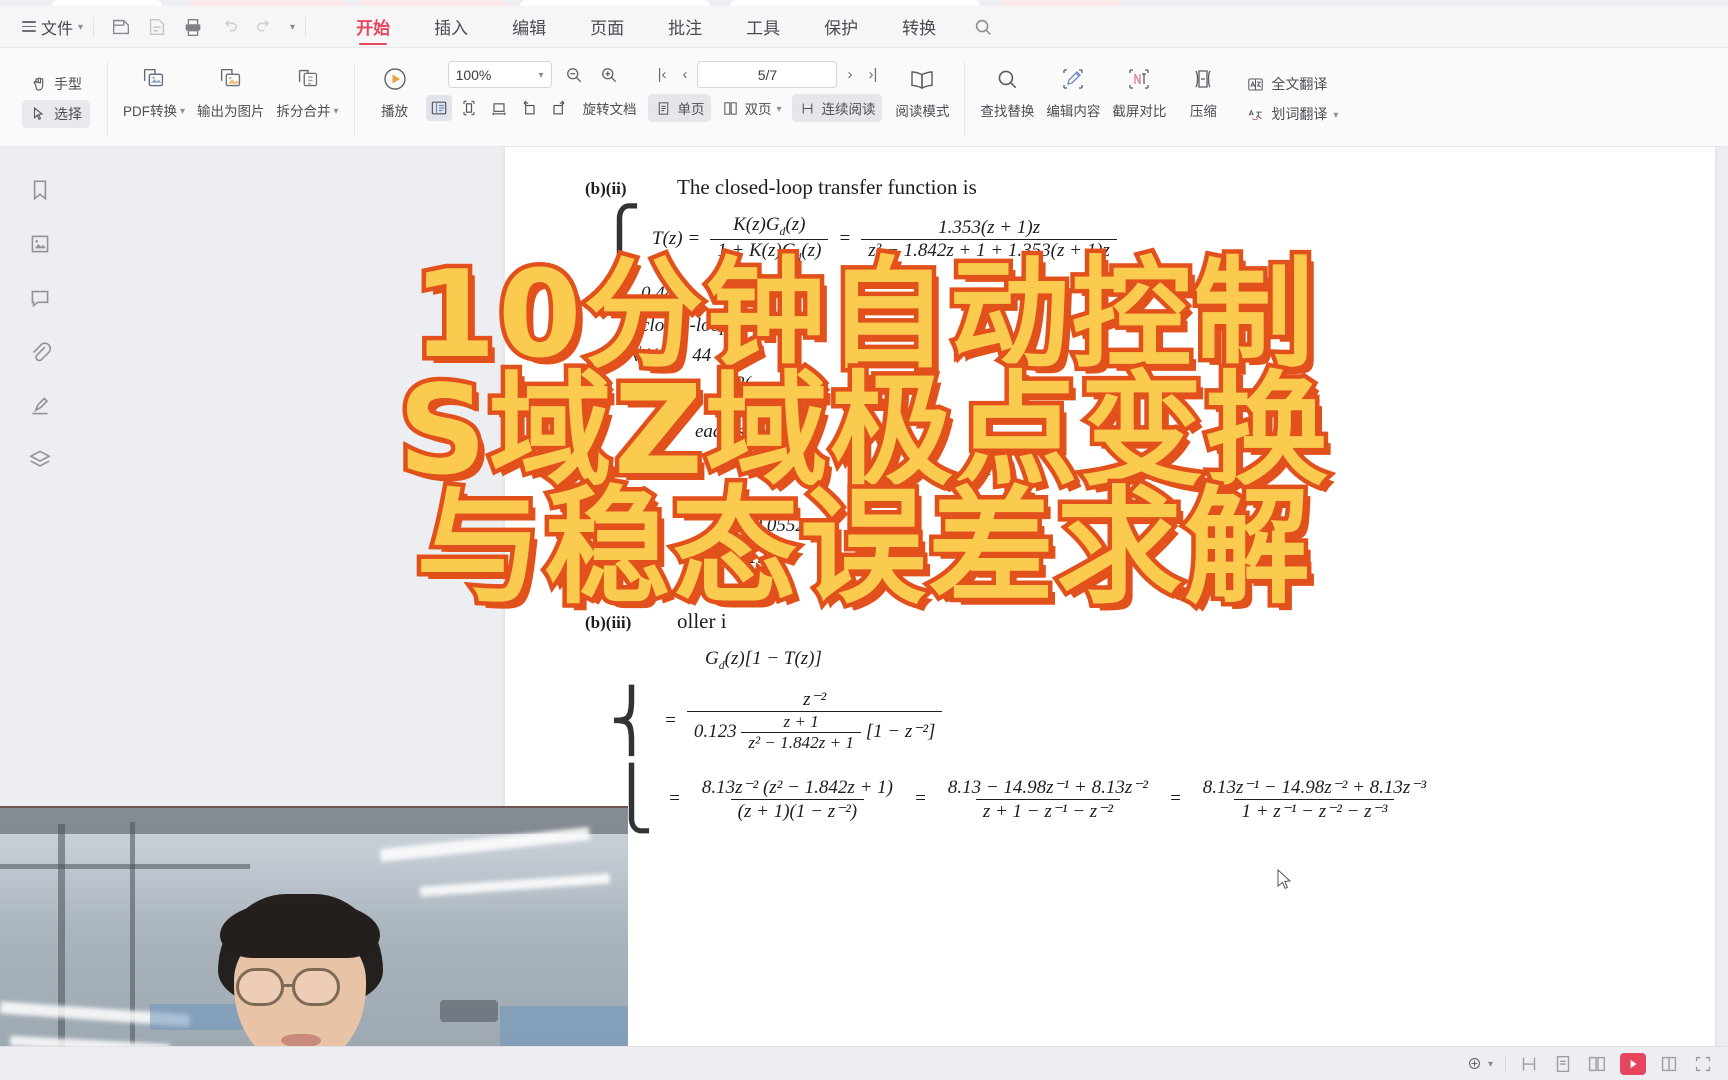 This screenshot has height=1080, width=1728. What do you see at coordinates (1203, 99) in the screenshot?
I see `compress-button: 压缩` at bounding box center [1203, 99].